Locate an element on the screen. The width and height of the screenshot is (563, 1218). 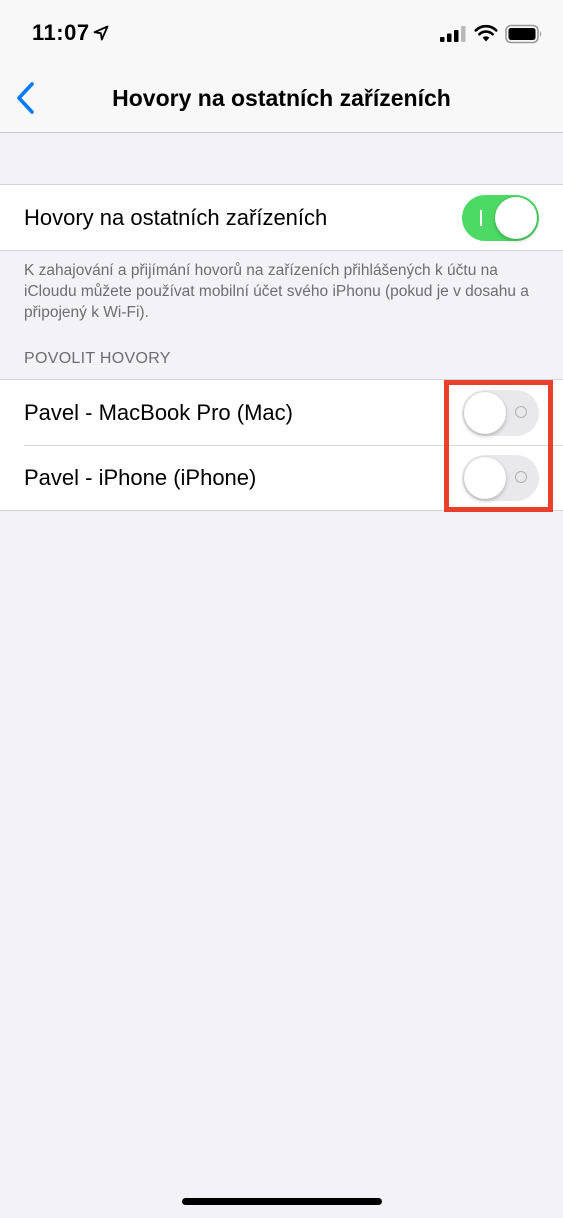
allow-calls-header: POVOLIT HOVORY is located at coordinates (97, 358).